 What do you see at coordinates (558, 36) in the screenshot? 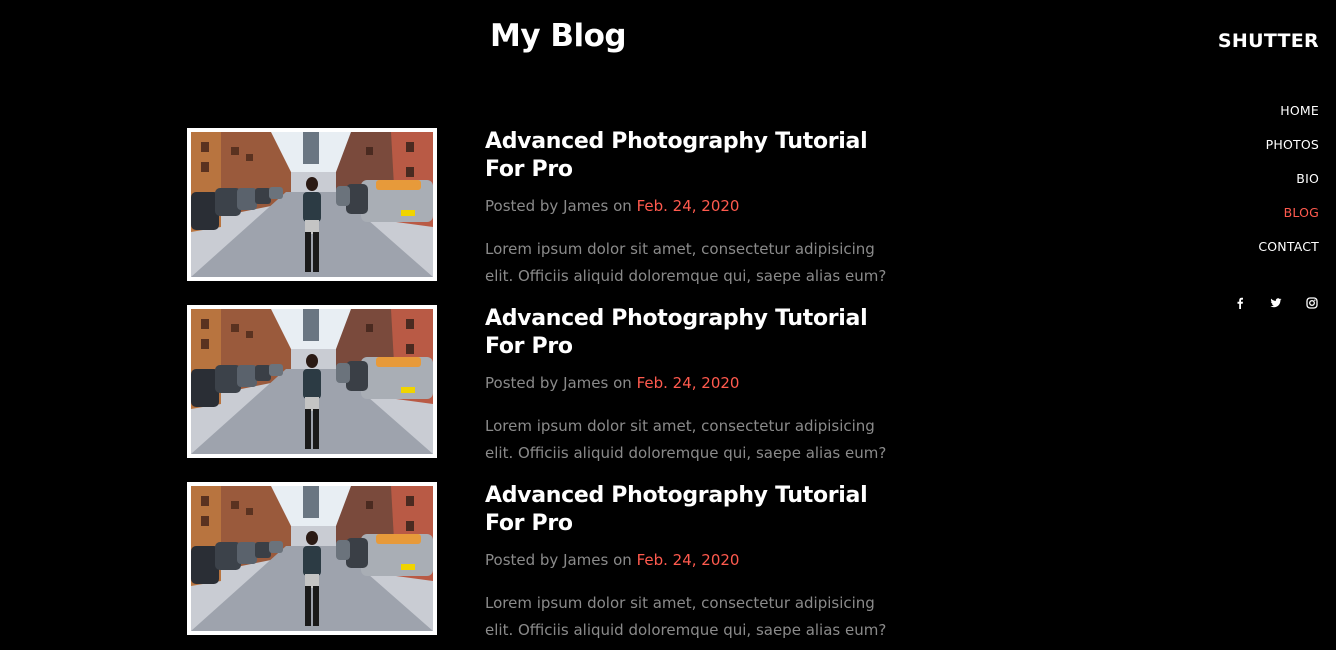
I see `page-title: My Blog` at bounding box center [558, 36].